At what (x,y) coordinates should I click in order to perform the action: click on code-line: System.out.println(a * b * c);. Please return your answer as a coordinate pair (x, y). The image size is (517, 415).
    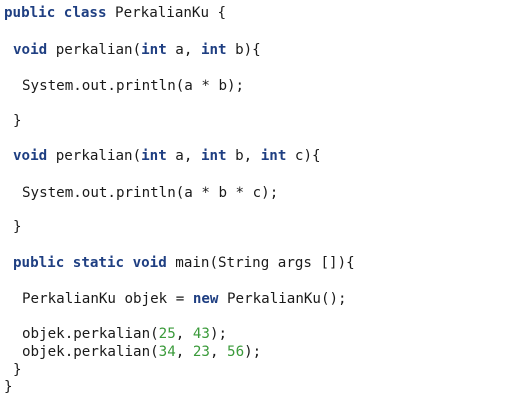
    Looking at the image, I should click on (150, 193).